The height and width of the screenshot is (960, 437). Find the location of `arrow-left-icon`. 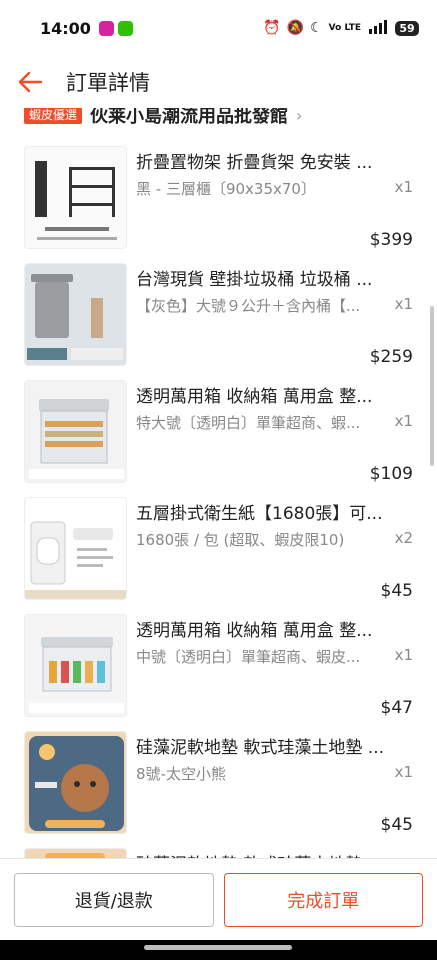

arrow-left-icon is located at coordinates (30, 82).